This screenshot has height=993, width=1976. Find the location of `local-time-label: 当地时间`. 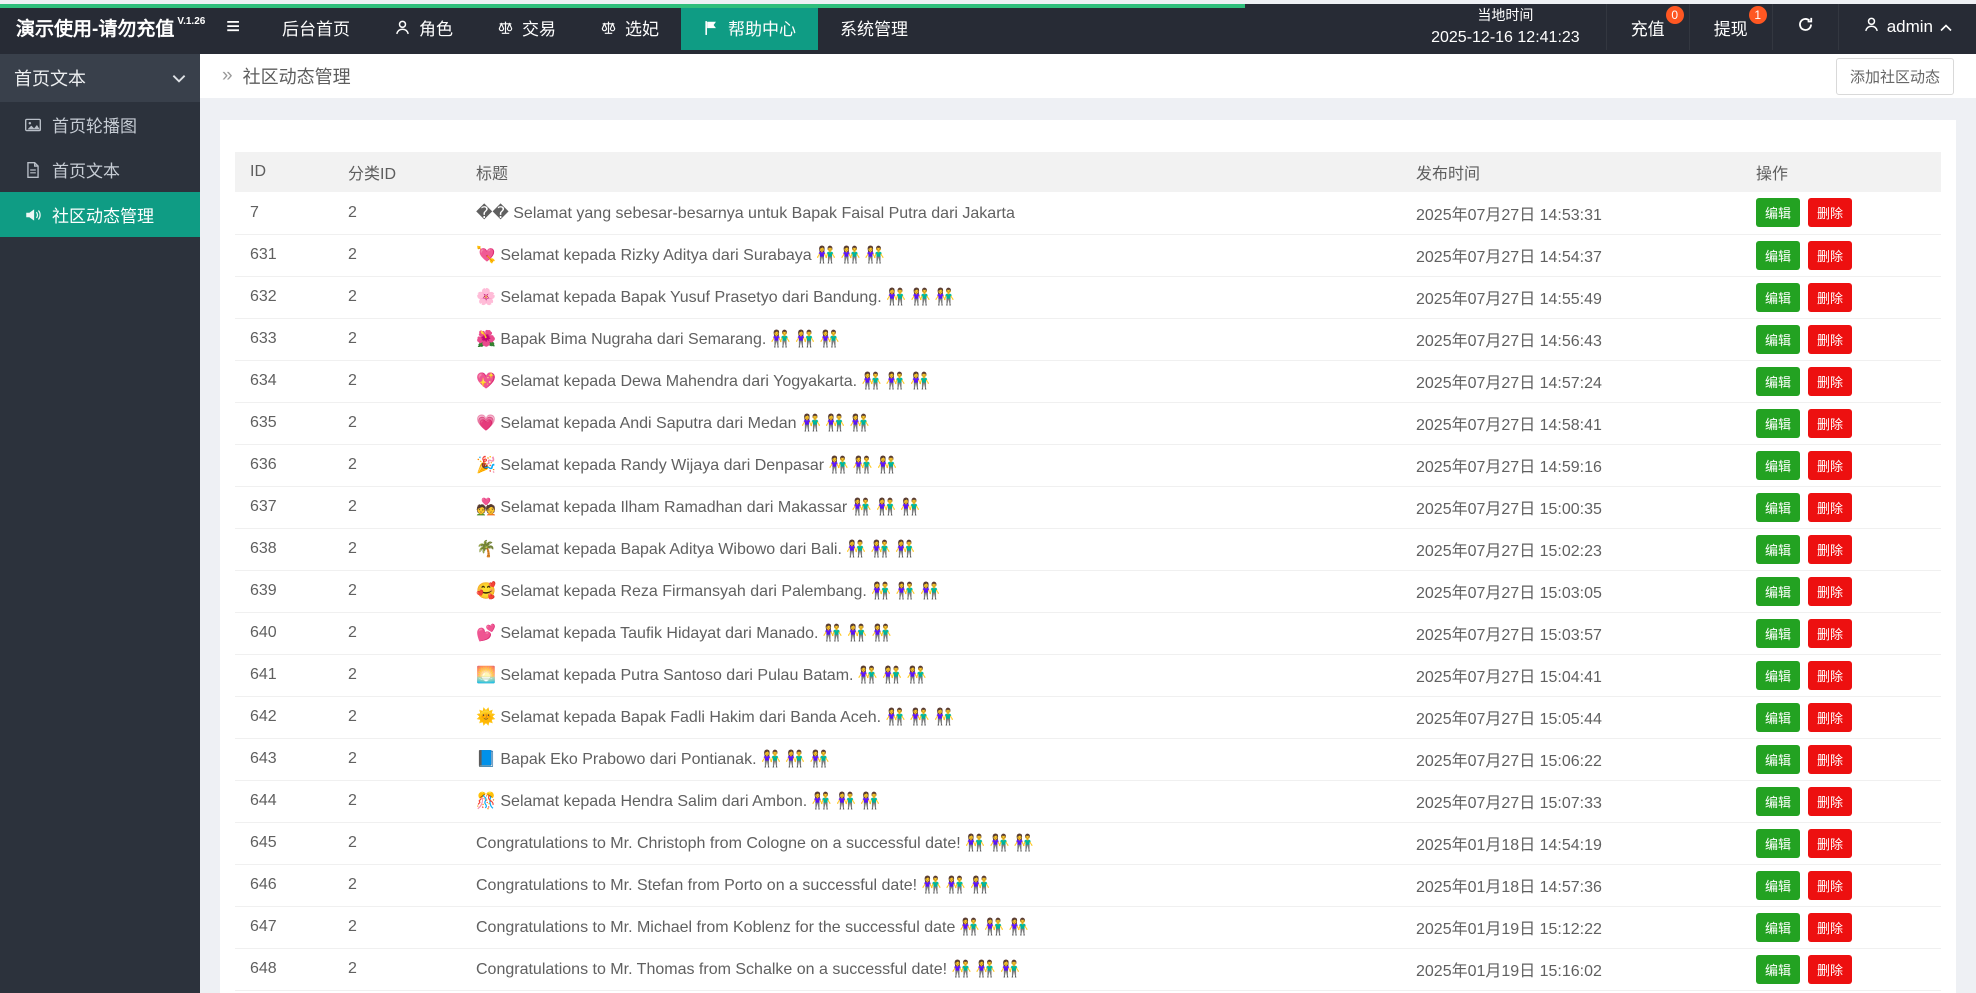

local-time-label: 当地时间 is located at coordinates (1505, 15).